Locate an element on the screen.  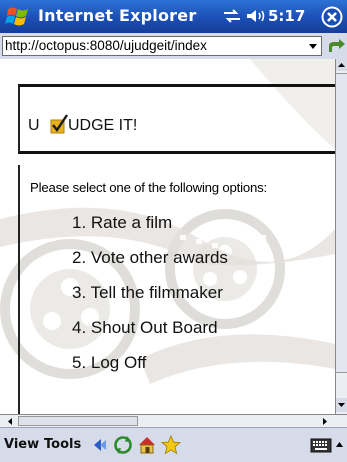
back-icon is located at coordinates (100, 445).